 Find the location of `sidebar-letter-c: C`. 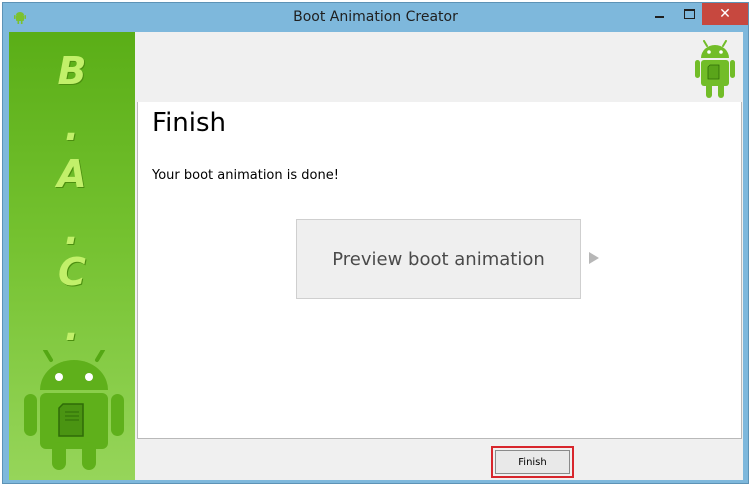

sidebar-letter-c: C is located at coordinates (72, 272).